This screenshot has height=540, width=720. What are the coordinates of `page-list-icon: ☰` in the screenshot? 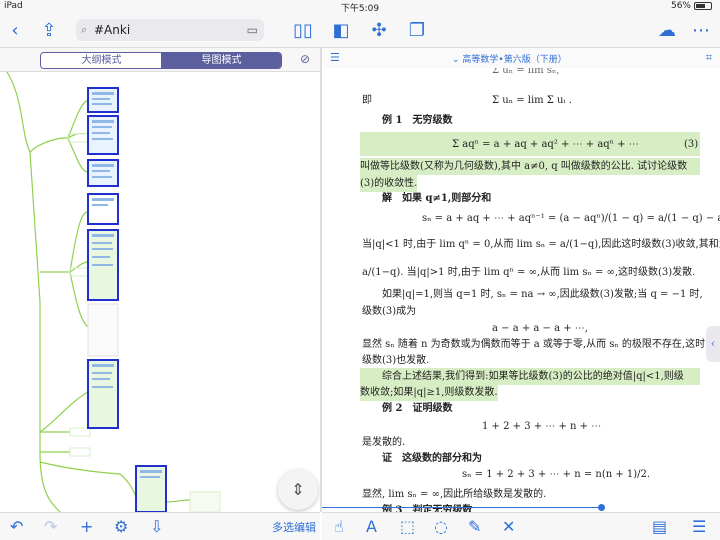 It's located at (335, 57).